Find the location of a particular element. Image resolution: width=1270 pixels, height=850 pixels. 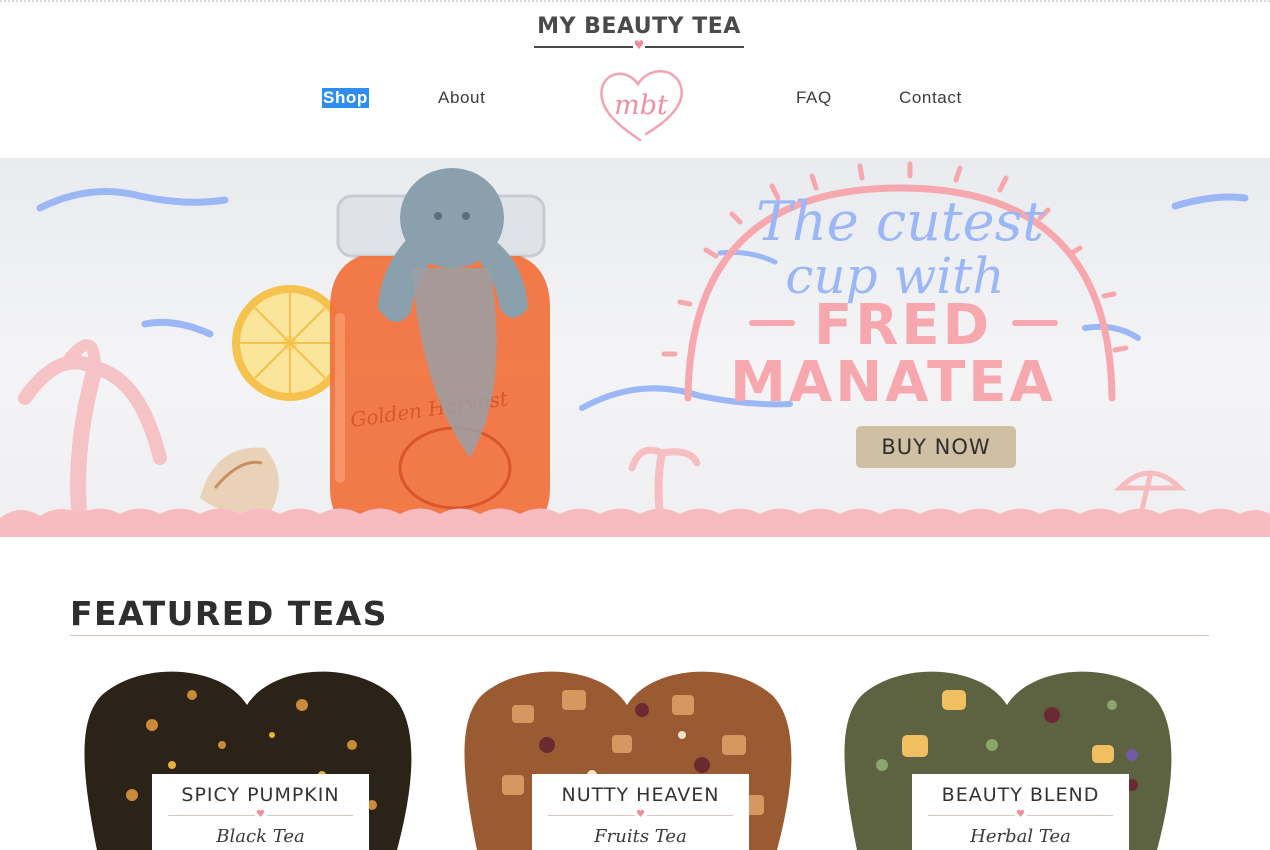

buy-now-button: BUY NOW is located at coordinates (936, 447).